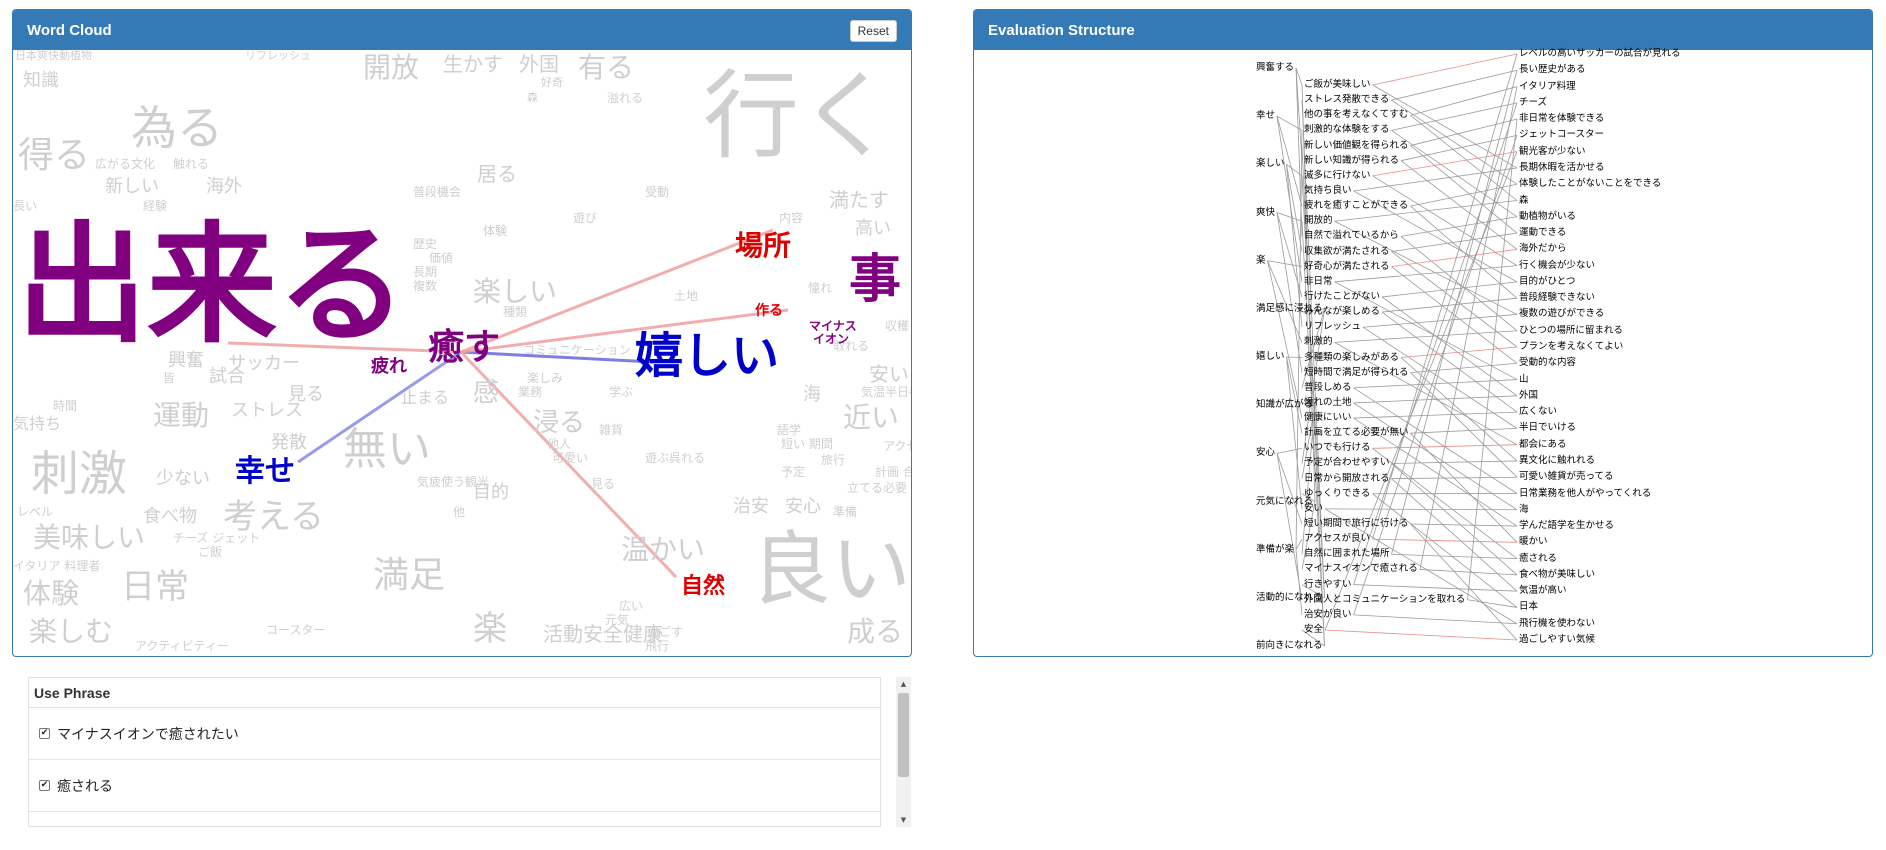  Describe the element at coordinates (125, 164) in the screenshot. I see `cloud-word: 広がる文化` at that location.